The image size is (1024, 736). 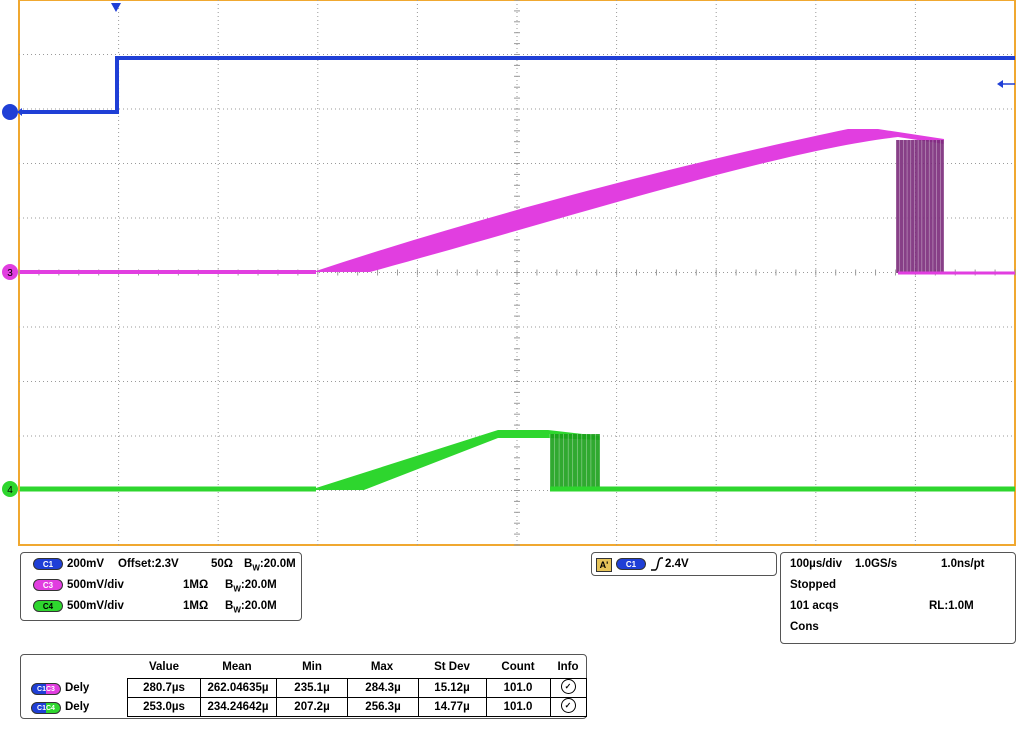 I want to click on row1-max: 284.3µ, so click(x=383, y=688).